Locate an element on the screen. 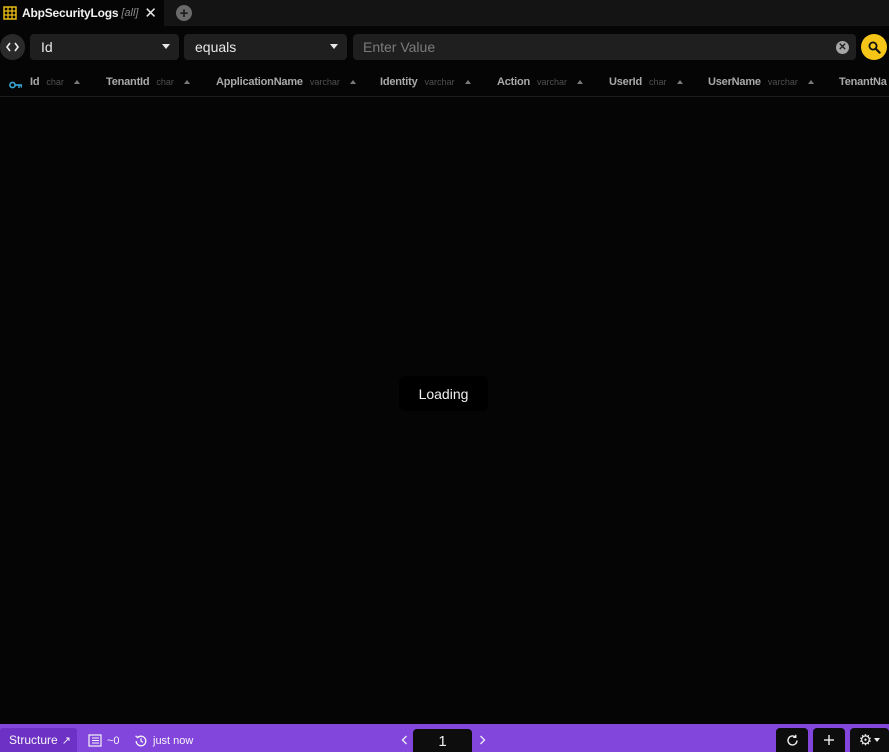  column-name: UserId is located at coordinates (626, 82).